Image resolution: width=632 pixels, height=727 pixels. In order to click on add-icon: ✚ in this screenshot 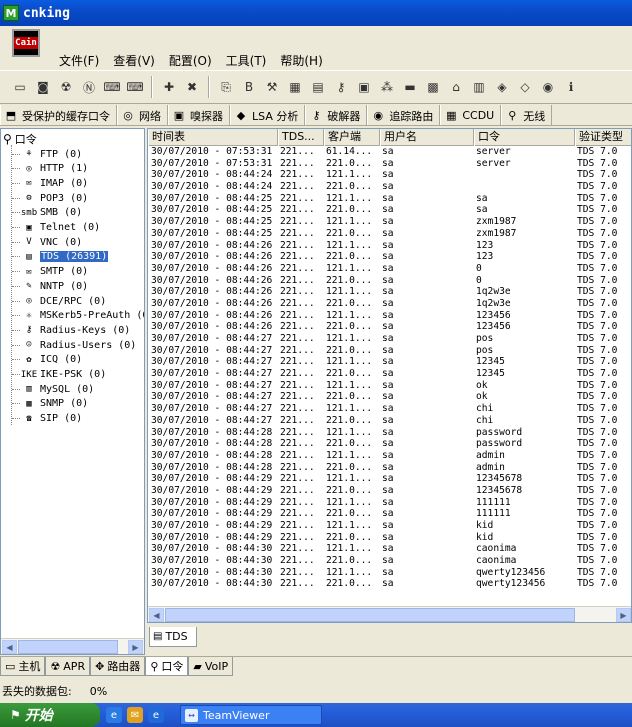, I will do `click(169, 87)`.